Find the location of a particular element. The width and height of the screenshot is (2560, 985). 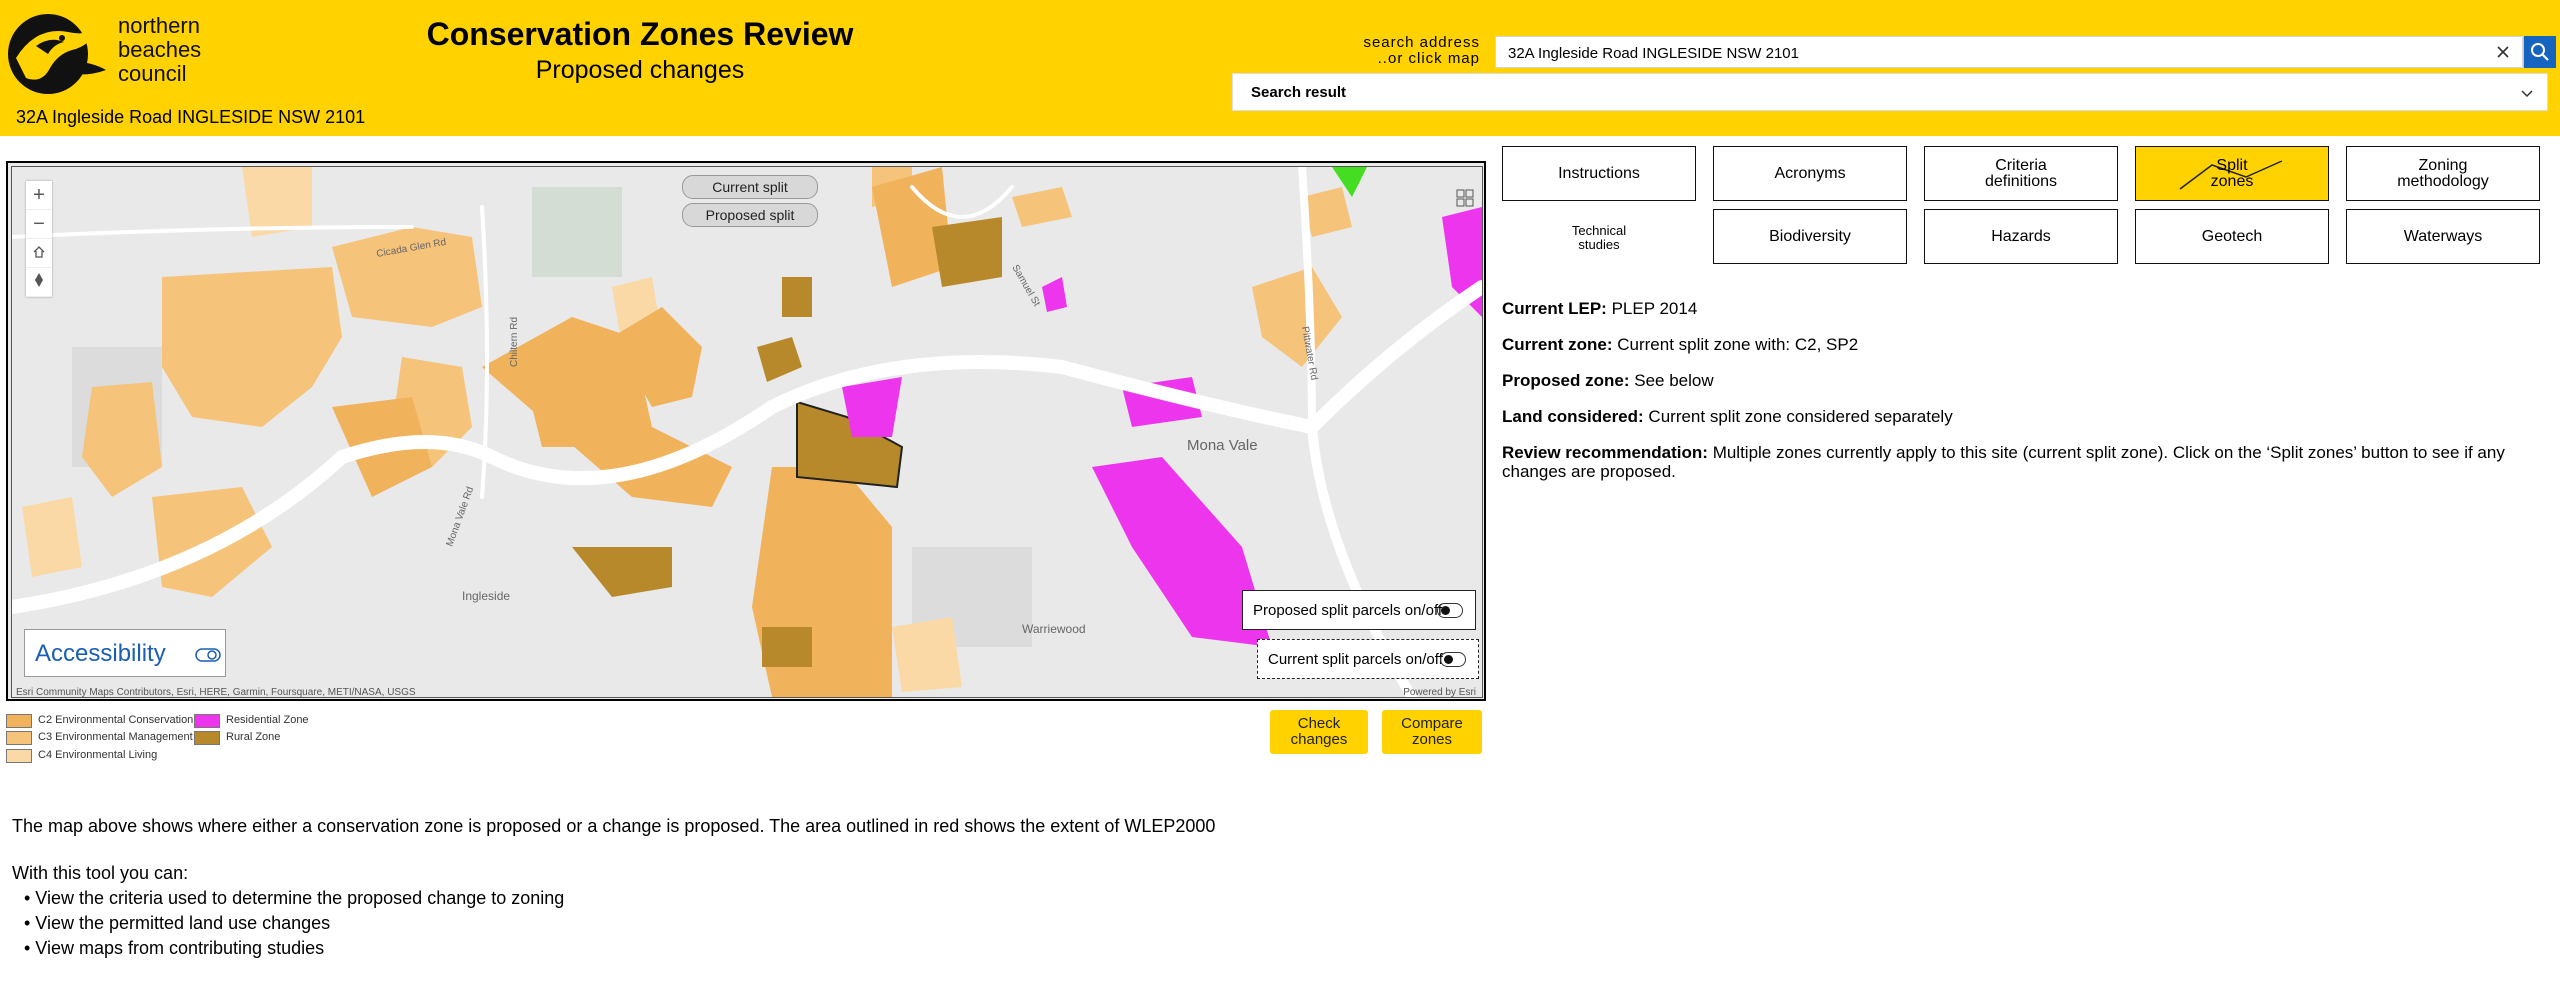

search-button is located at coordinates (2540, 52).